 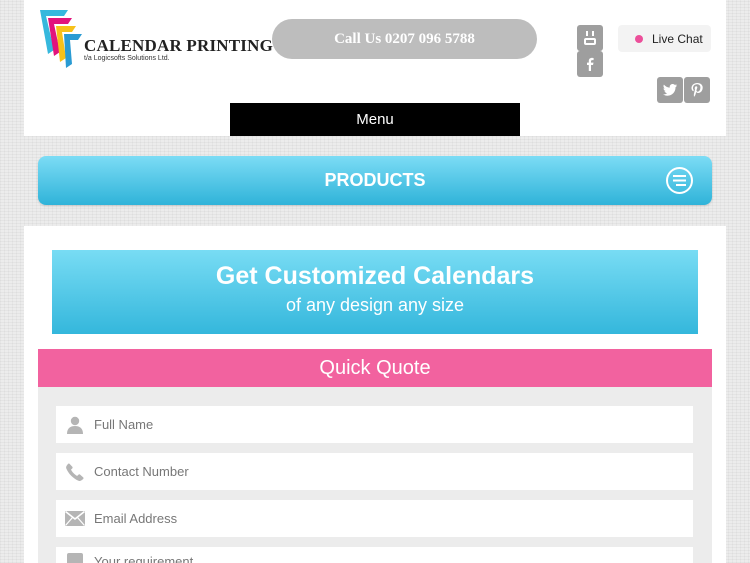 I want to click on facebook-button, so click(x=590, y=64).